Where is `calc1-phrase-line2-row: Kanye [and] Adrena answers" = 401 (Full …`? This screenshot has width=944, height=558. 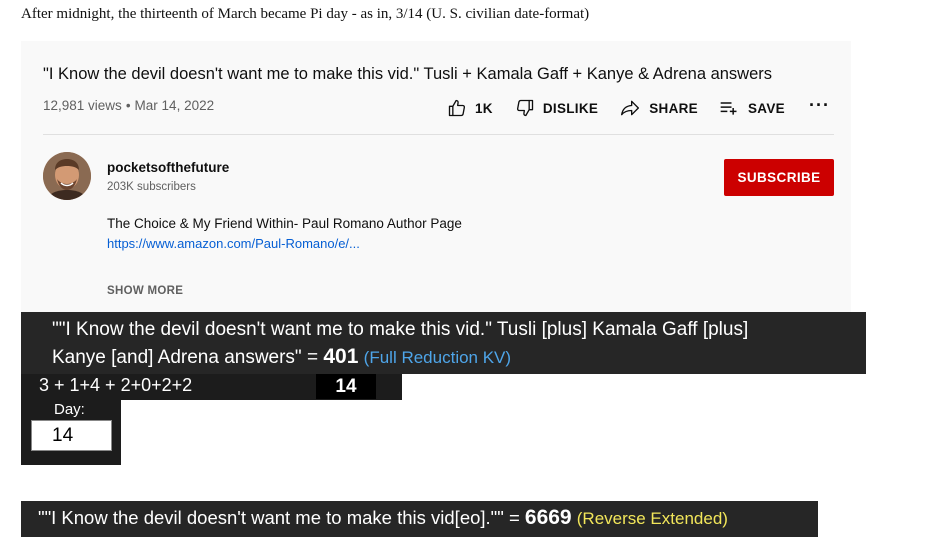
calc1-phrase-line2-row: Kanye [and] Adrena answers" = 401 (Full … is located at coordinates (459, 357).